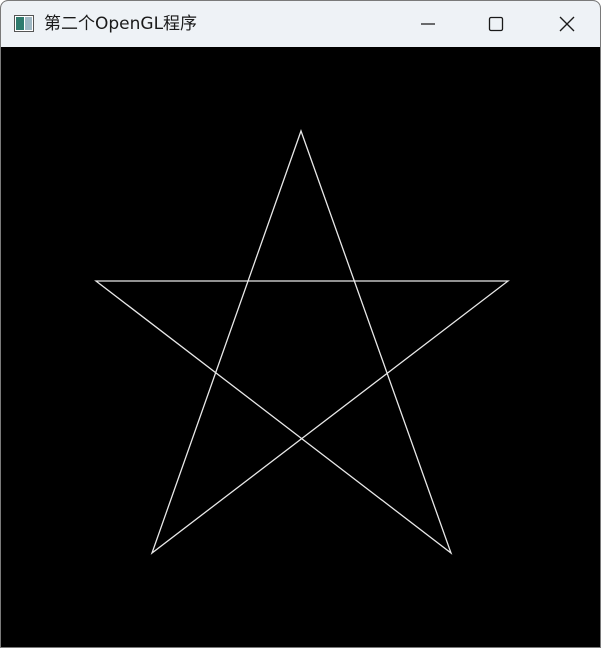  I want to click on minimize-icon, so click(428, 24).